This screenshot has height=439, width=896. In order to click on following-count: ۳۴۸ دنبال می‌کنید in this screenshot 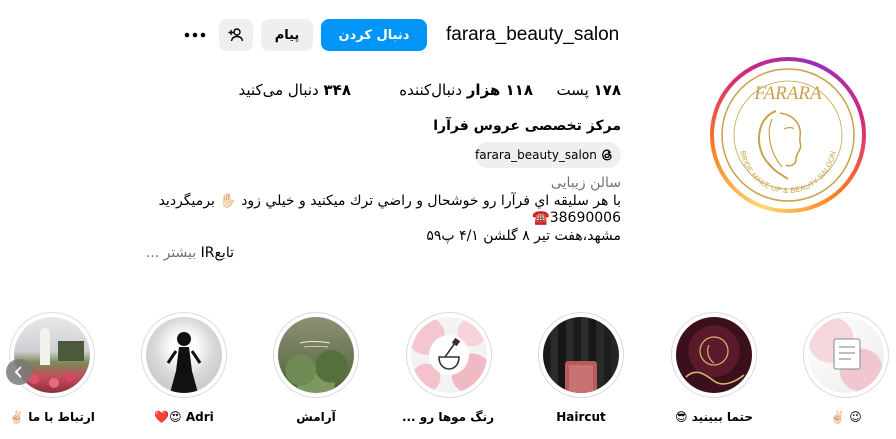, I will do `click(295, 90)`.